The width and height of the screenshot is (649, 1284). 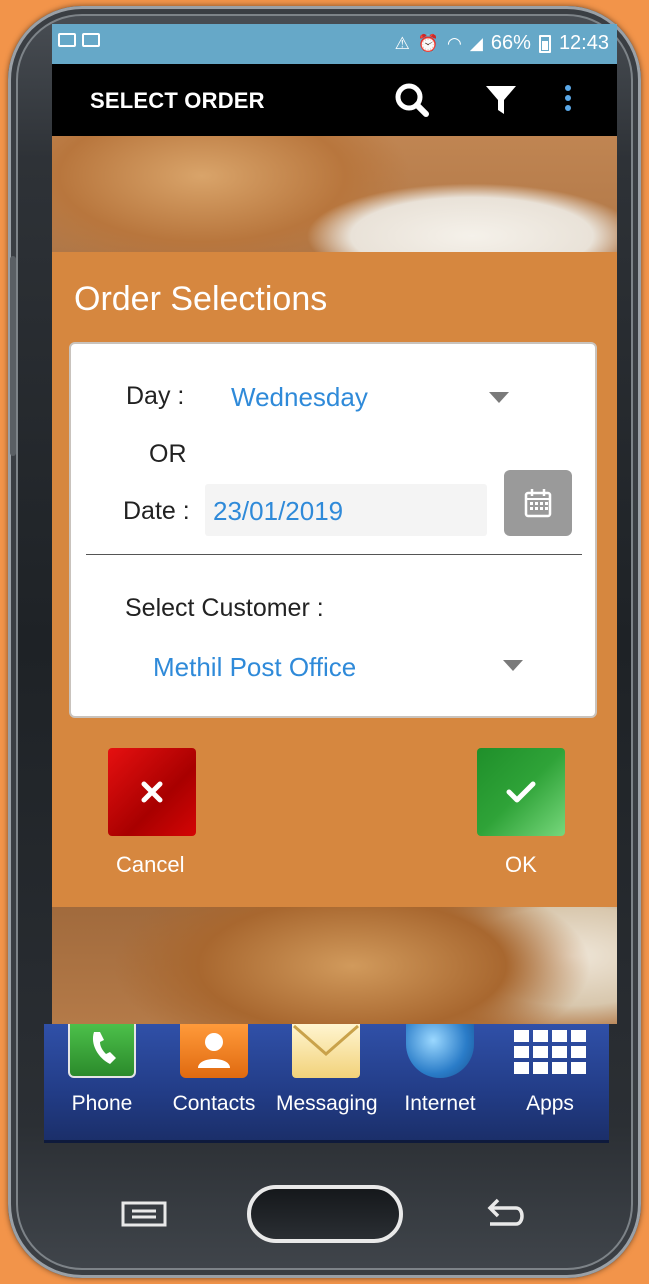 I want to click on wifi-icon: ◠, so click(x=454, y=43).